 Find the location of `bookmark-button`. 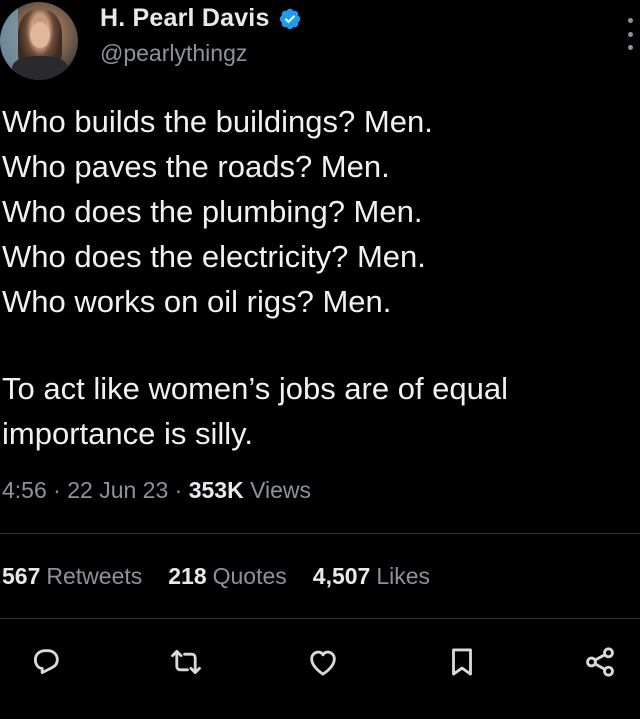

bookmark-button is located at coordinates (462, 662).